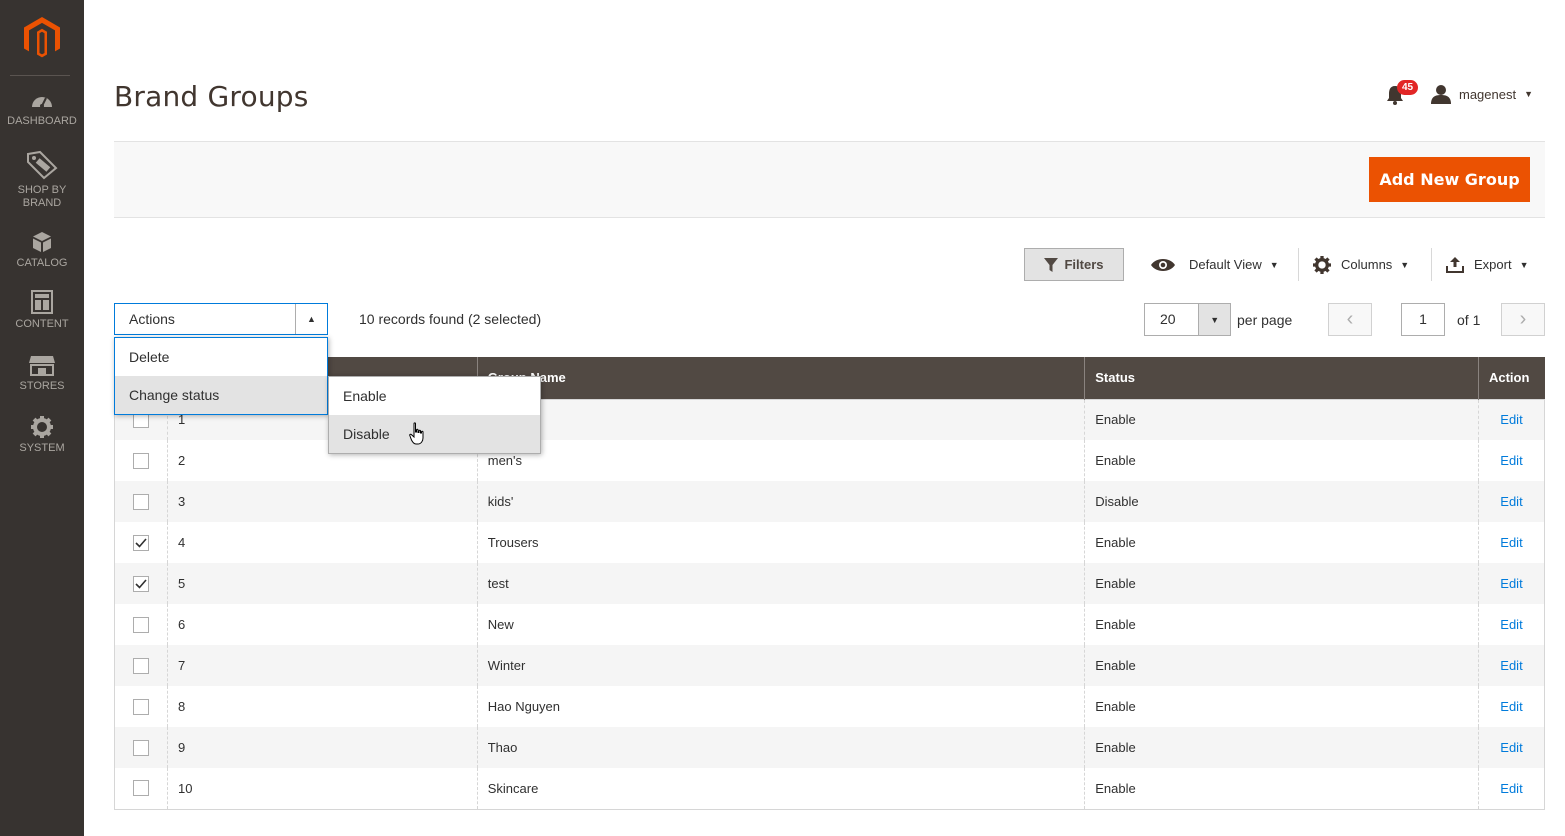 Image resolution: width=1565 pixels, height=836 pixels. Describe the element at coordinates (221, 319) in the screenshot. I see `mass-actions-select: Actions ▲` at that location.